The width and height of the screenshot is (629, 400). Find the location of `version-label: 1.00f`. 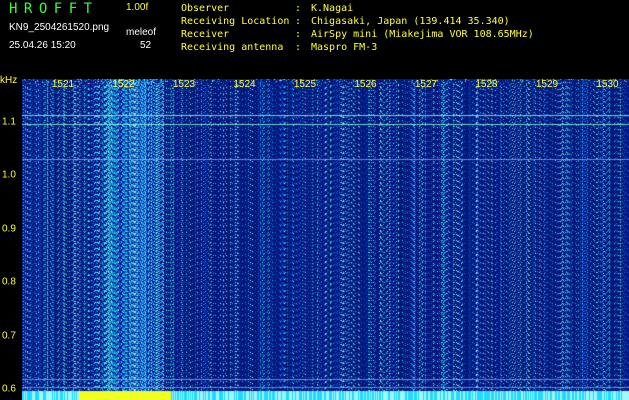

version-label: 1.00f is located at coordinates (137, 7).